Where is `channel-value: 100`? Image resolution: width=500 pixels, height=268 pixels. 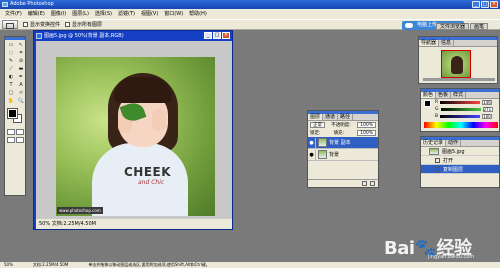 channel-value: 100 is located at coordinates (487, 116).